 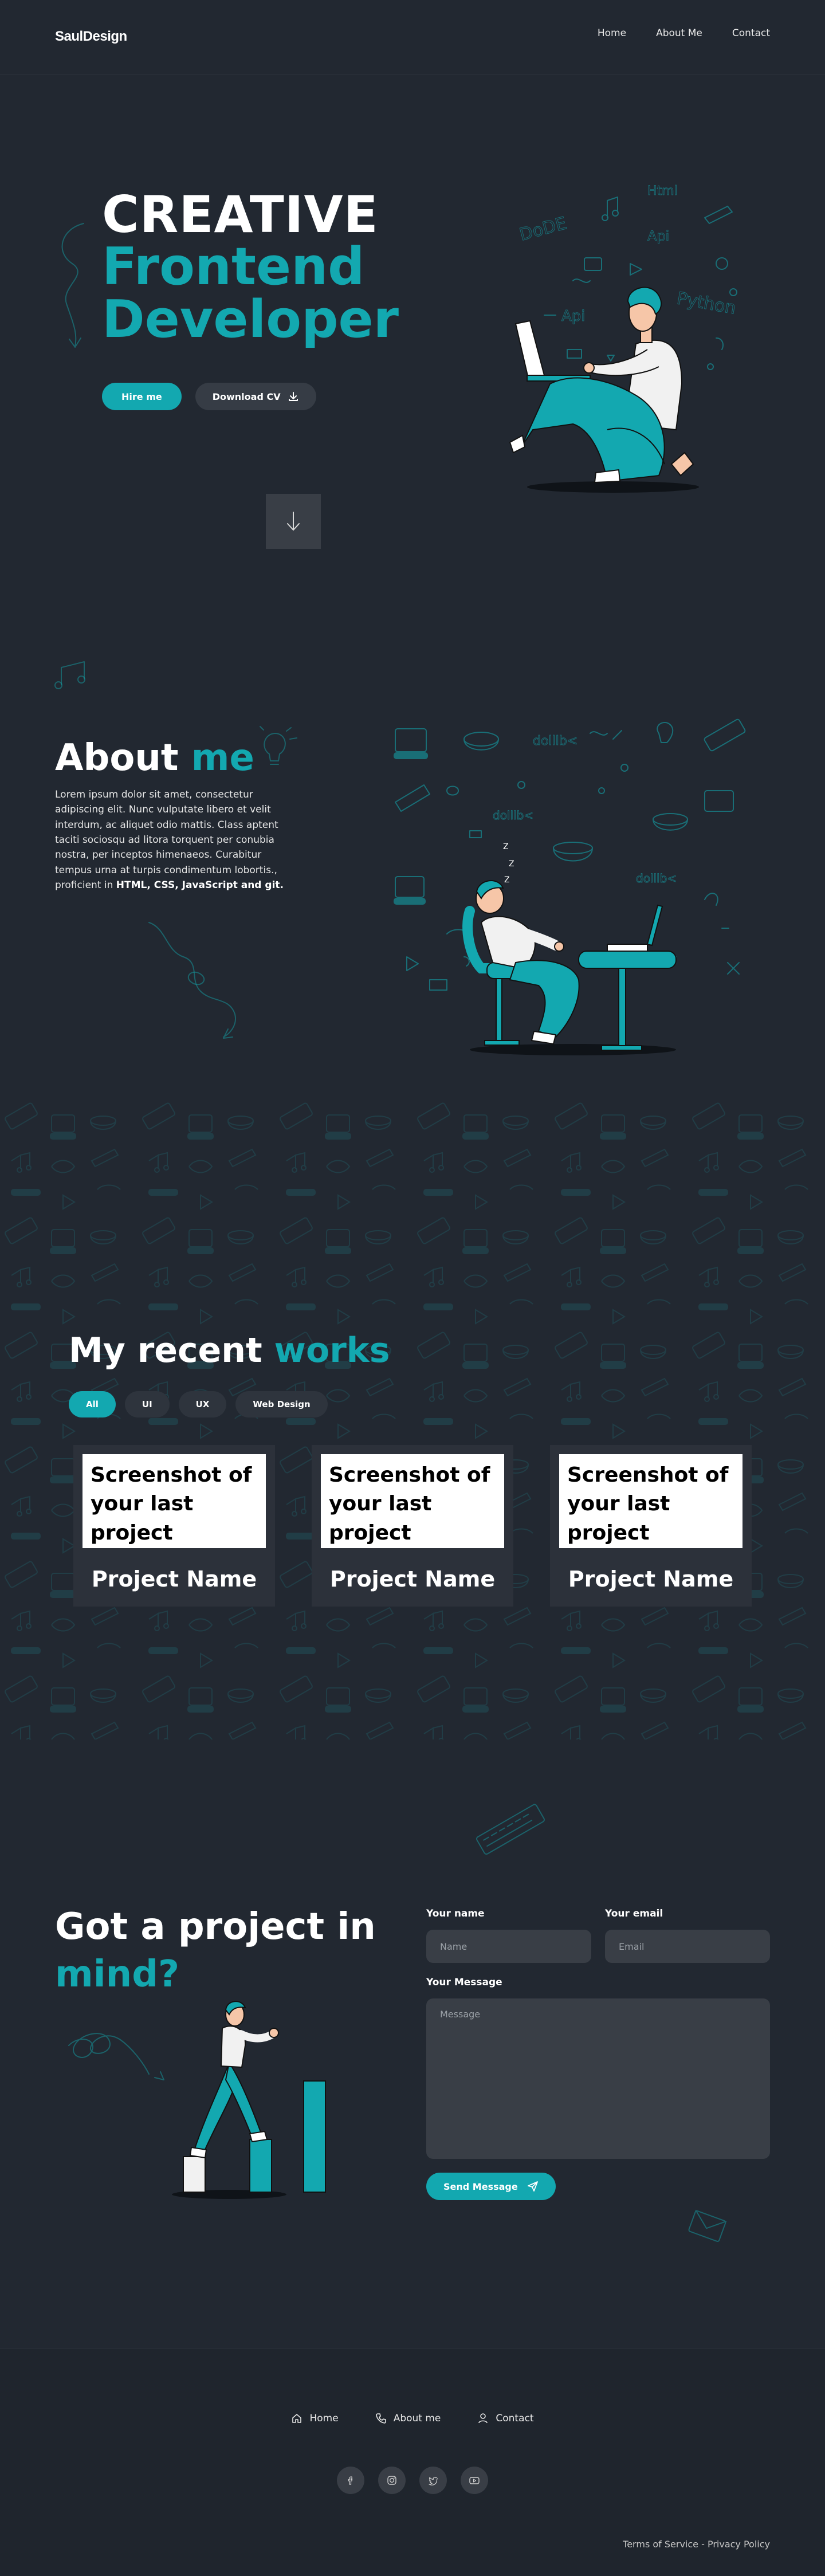 What do you see at coordinates (455, 1914) in the screenshot?
I see `name-label: Your name` at bounding box center [455, 1914].